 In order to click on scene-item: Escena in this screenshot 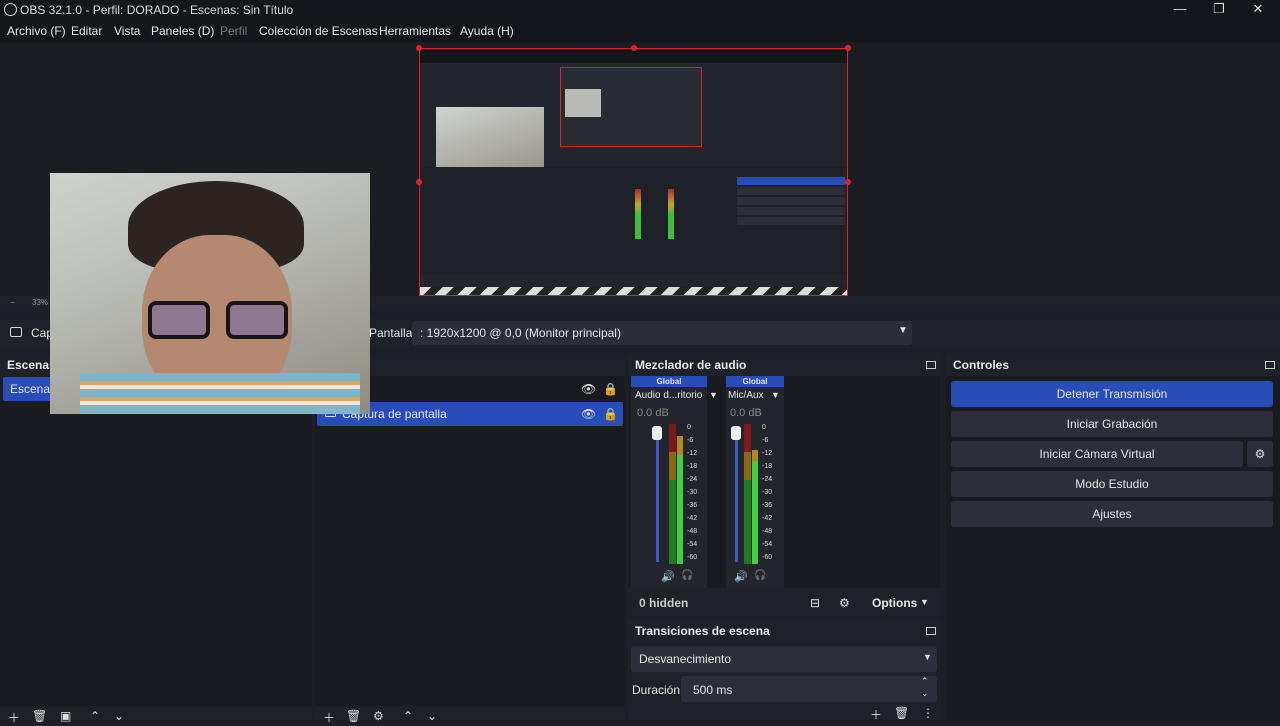, I will do `click(28, 389)`.